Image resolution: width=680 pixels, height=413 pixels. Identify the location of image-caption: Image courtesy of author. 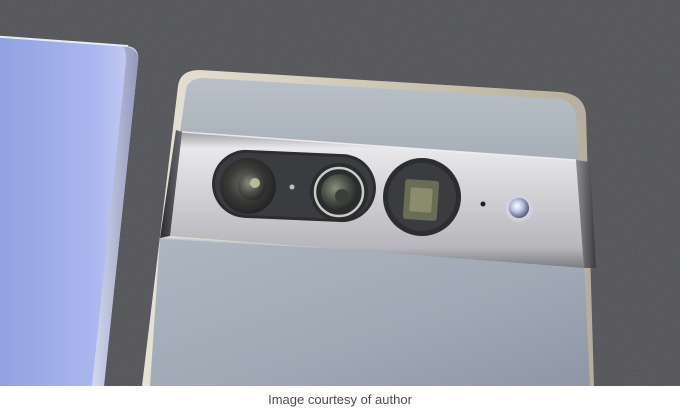
(340, 399).